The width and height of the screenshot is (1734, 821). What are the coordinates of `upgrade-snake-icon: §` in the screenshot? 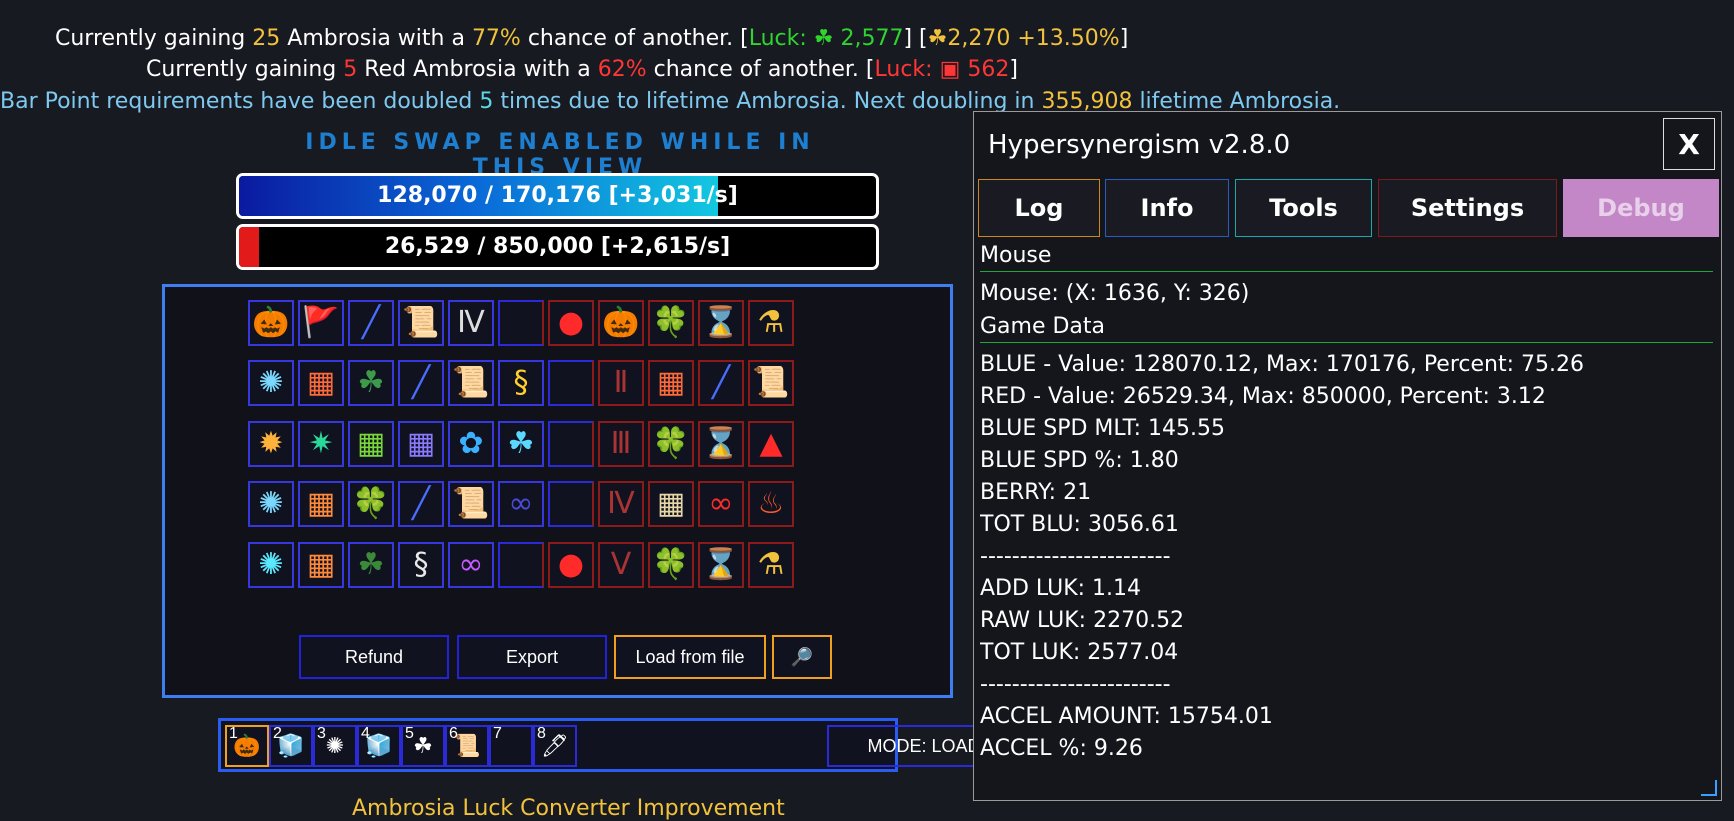 It's located at (521, 383).